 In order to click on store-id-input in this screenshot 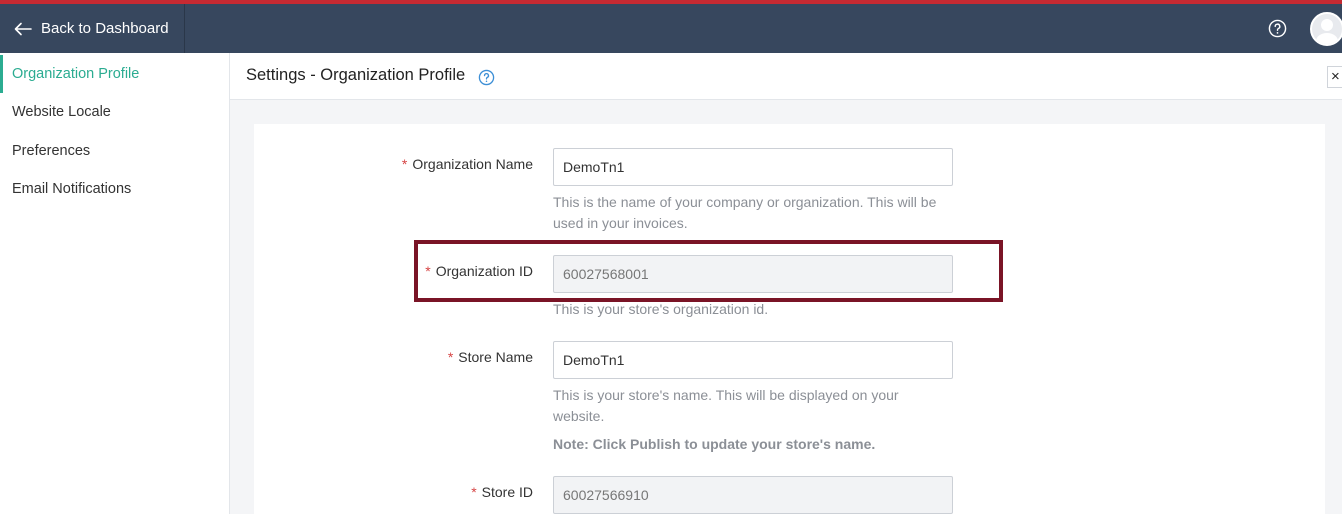, I will do `click(753, 495)`.